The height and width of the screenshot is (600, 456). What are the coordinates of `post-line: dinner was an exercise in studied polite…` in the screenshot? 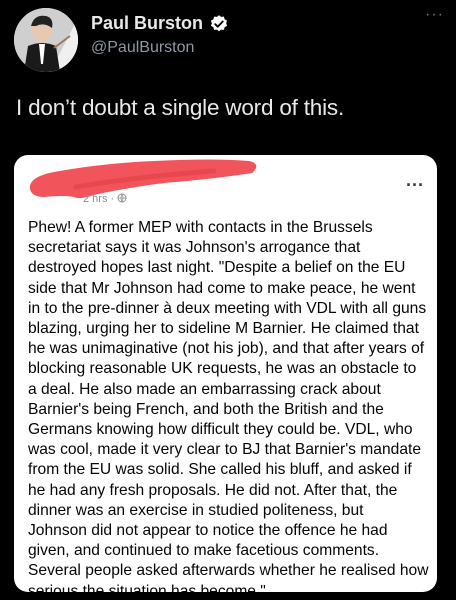 It's located at (196, 510).